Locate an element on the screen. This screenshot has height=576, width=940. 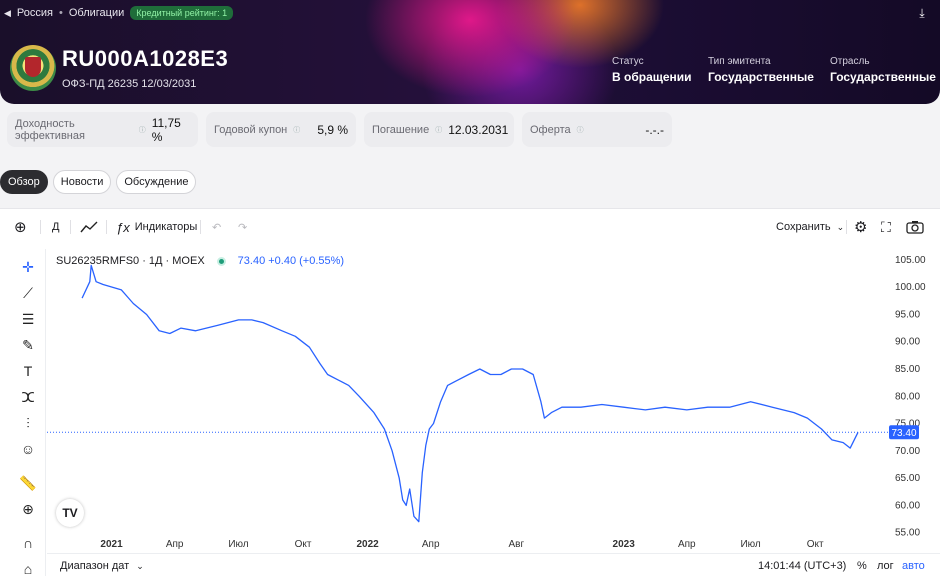
brush-icon: ✎ is located at coordinates (28, 345).